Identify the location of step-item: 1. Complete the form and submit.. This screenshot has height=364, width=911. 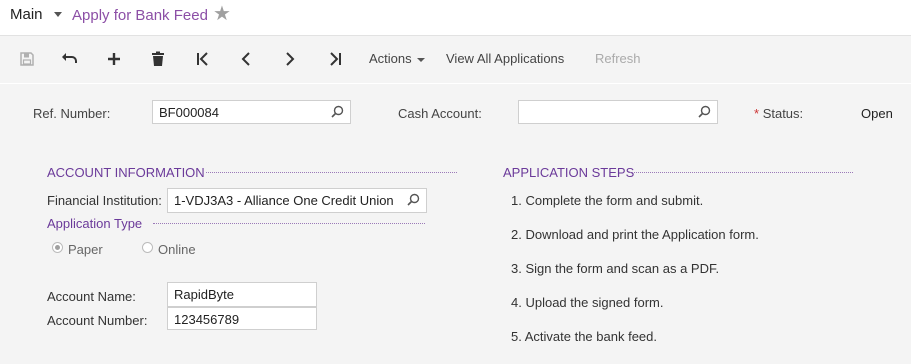
(607, 200).